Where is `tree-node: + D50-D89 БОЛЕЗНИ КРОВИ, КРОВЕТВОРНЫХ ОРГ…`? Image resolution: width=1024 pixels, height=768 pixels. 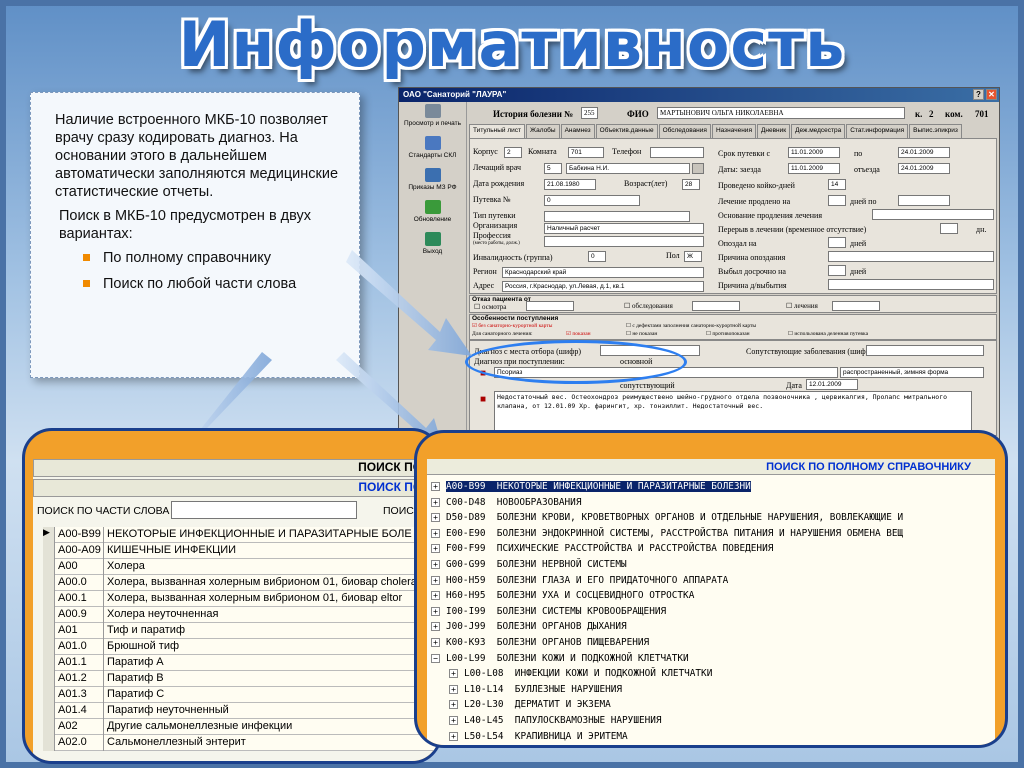 tree-node: + D50-D89 БОЛЕЗНИ КРОВИ, КРОВЕТВОРНЫХ ОРГ… is located at coordinates (667, 518).